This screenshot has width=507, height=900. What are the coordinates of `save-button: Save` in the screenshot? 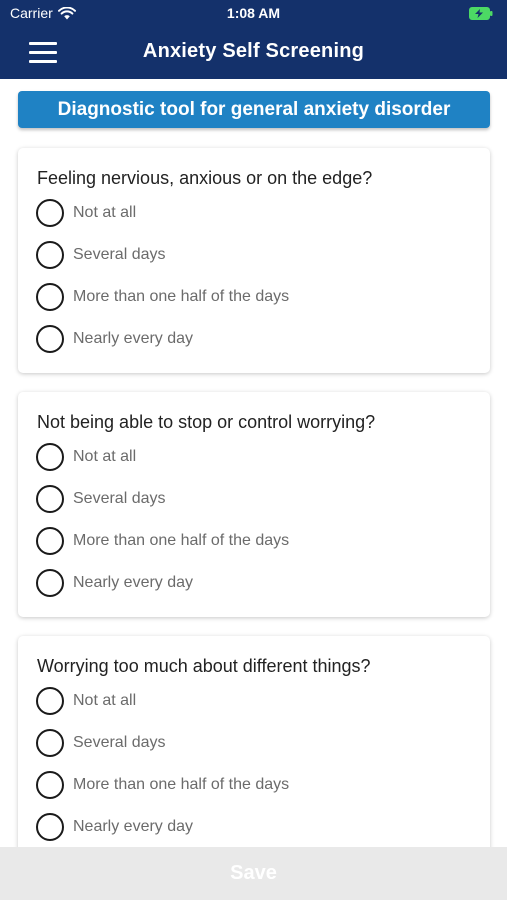 It's located at (253, 873).